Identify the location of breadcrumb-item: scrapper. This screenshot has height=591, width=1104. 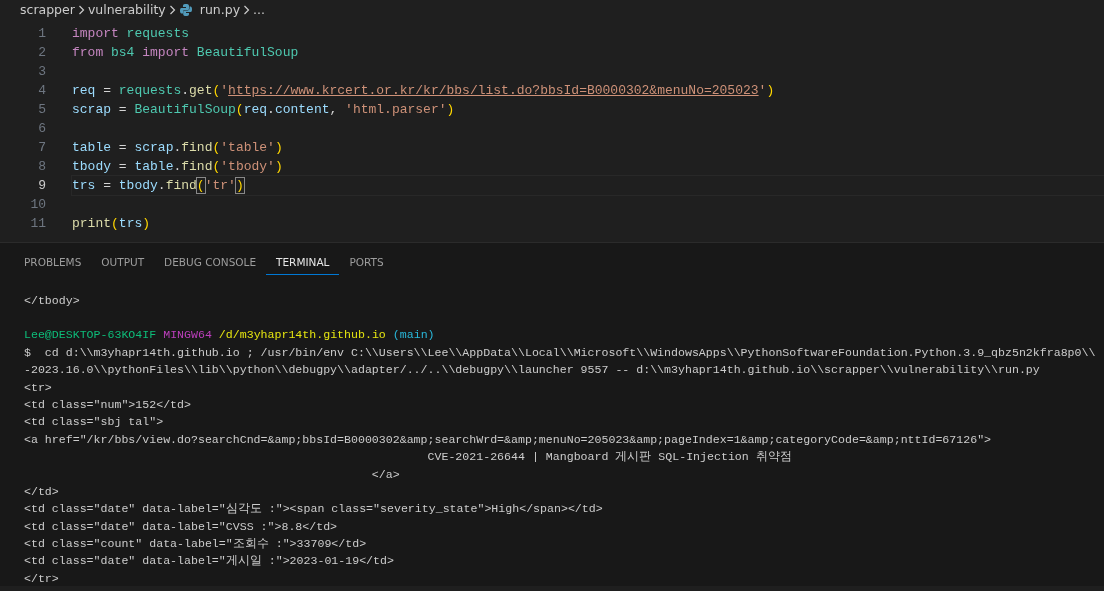
(47, 10).